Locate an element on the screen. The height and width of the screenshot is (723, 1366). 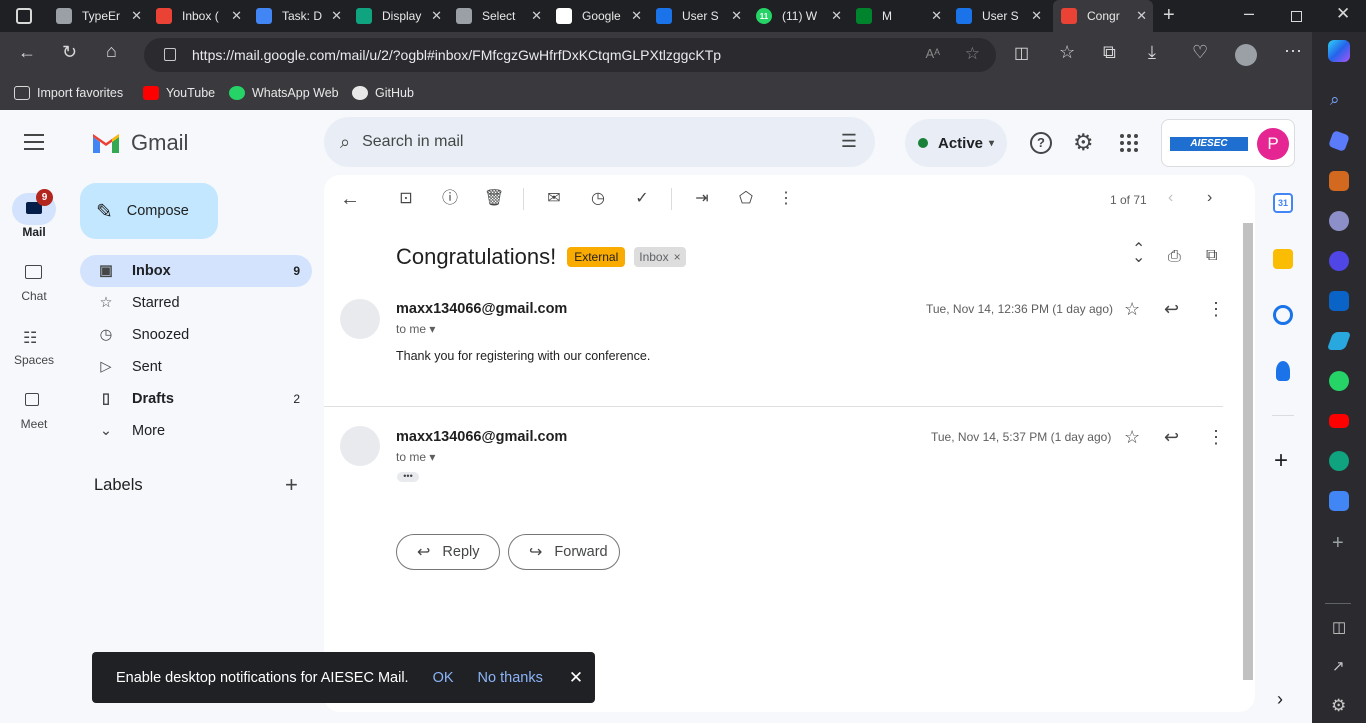
rail-chat-label: Chat is located at coordinates (34, 296).